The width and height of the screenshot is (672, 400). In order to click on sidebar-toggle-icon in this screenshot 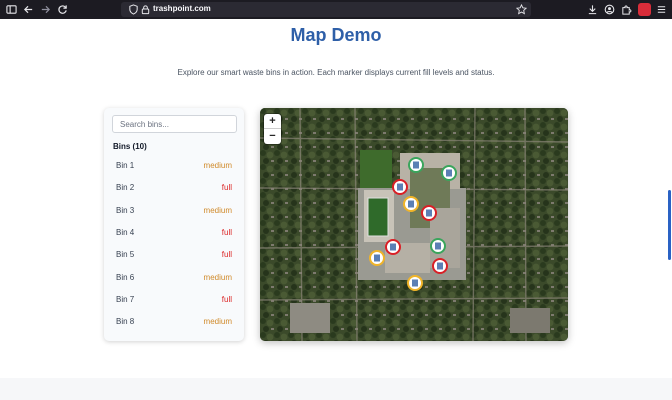, I will do `click(11, 9)`.